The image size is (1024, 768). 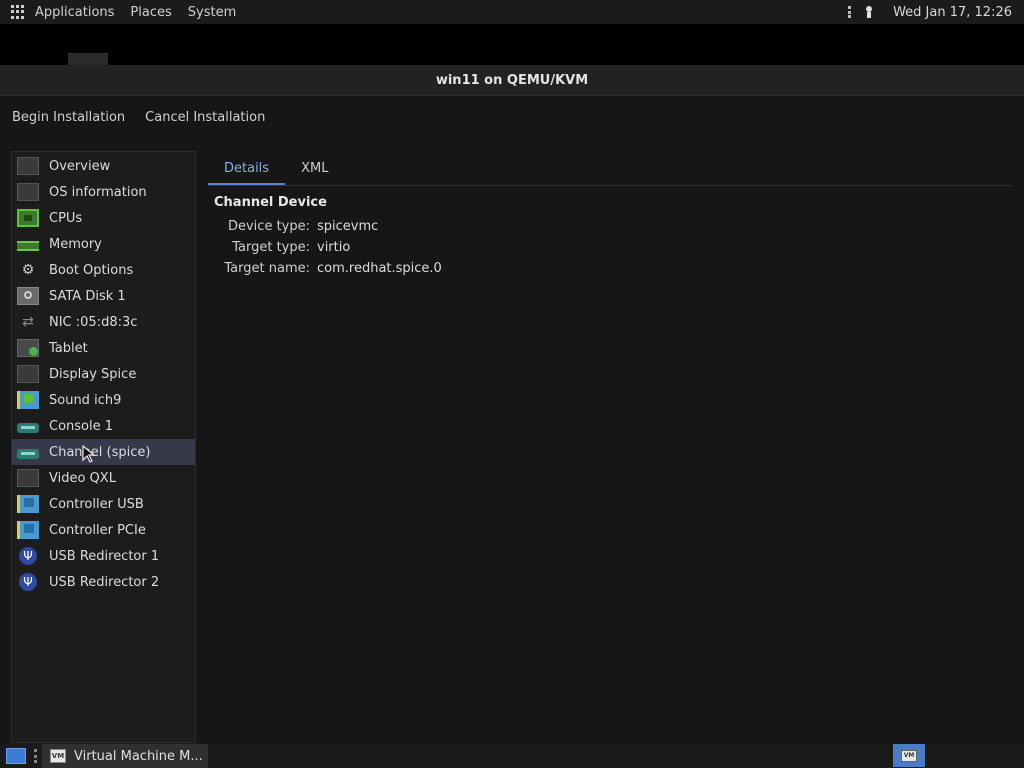 I want to click on sidebar-item-cpus: CPUs, so click(x=103, y=218).